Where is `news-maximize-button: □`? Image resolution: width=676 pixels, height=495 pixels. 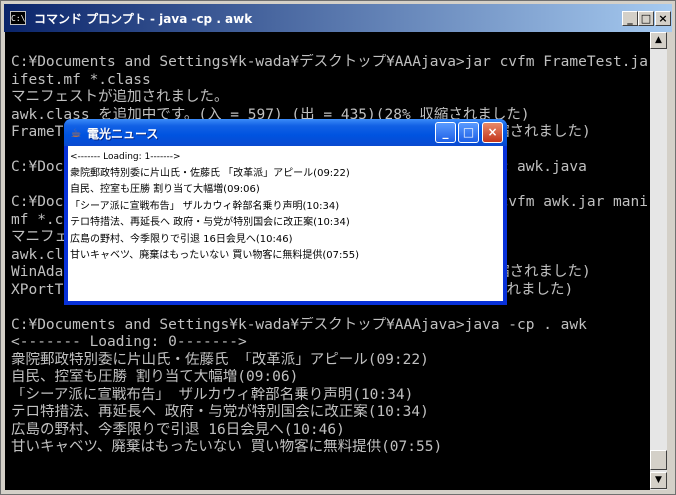 news-maximize-button: □ is located at coordinates (468, 132).